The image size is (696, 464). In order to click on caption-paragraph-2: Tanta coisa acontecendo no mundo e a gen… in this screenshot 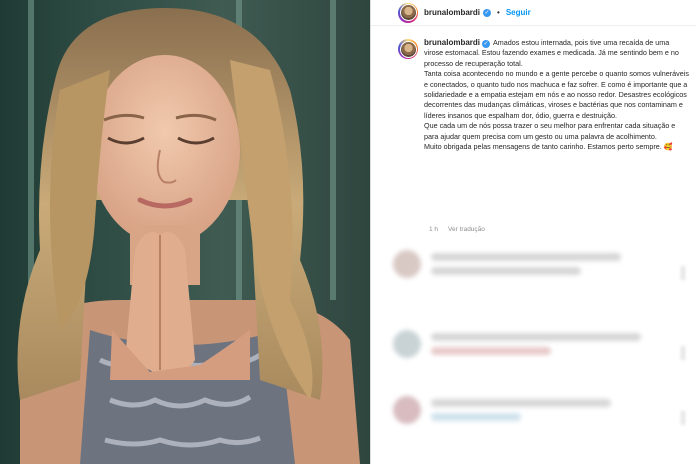, I will do `click(556, 94)`.